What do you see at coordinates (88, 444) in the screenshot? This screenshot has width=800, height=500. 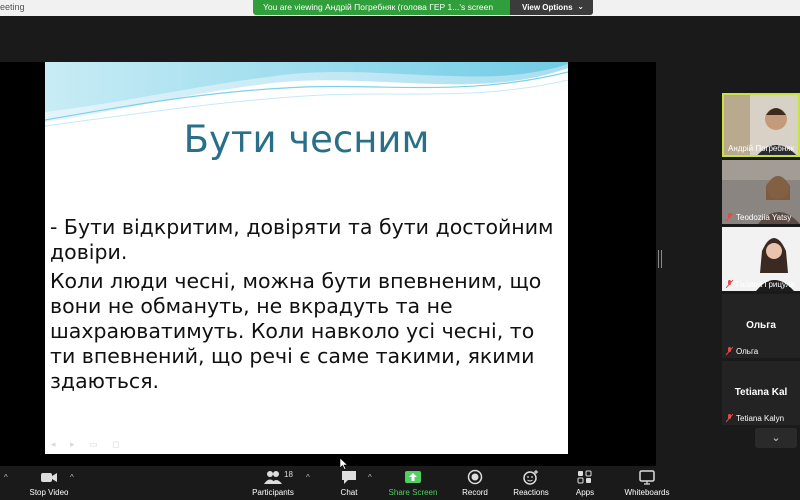 I see `slide-nav-icons: ◂ ▸ ▭ ◻` at bounding box center [88, 444].